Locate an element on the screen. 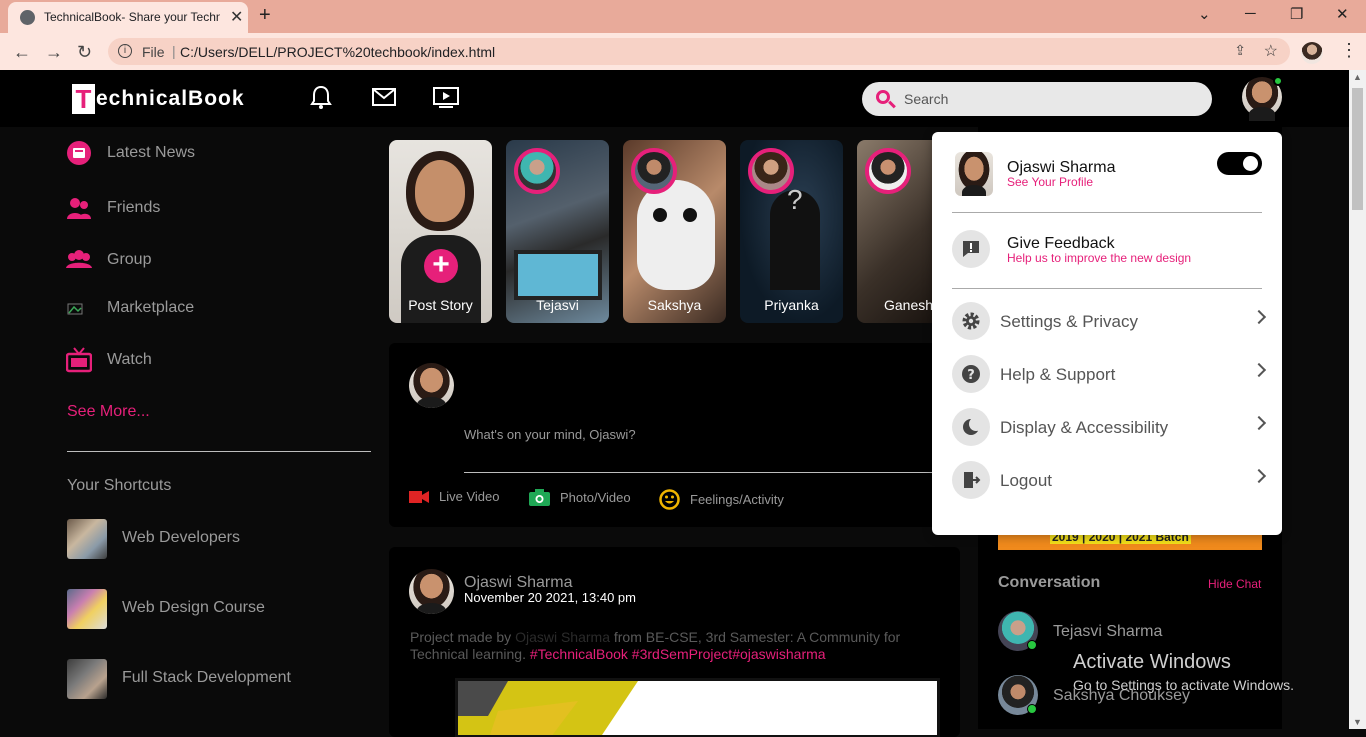 The width and height of the screenshot is (1366, 737). shortcut-label: Full Stack Development is located at coordinates (206, 677).